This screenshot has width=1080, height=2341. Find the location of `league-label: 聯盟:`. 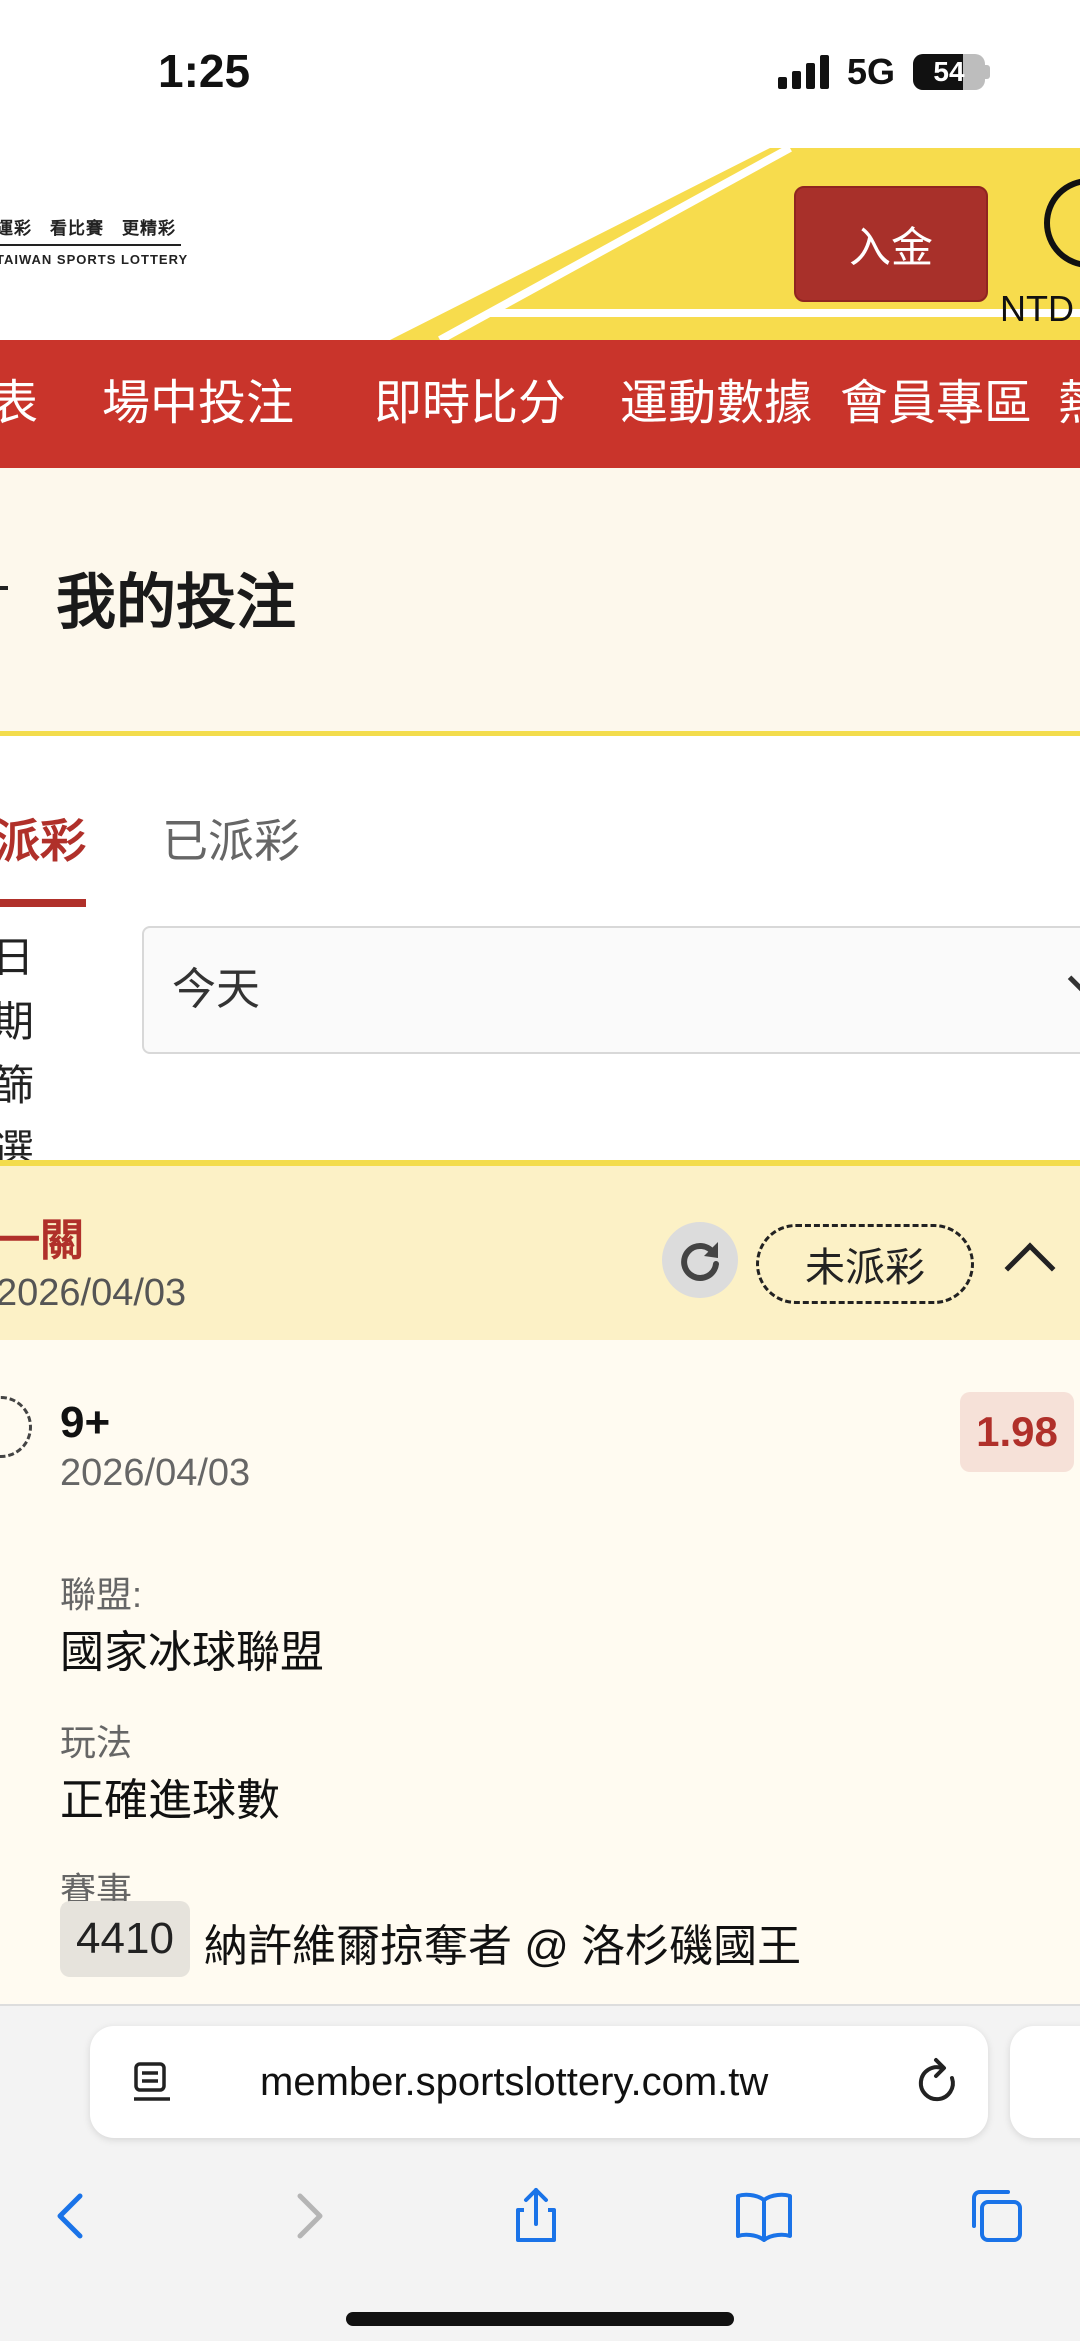

league-label: 聯盟: is located at coordinates (101, 1594).